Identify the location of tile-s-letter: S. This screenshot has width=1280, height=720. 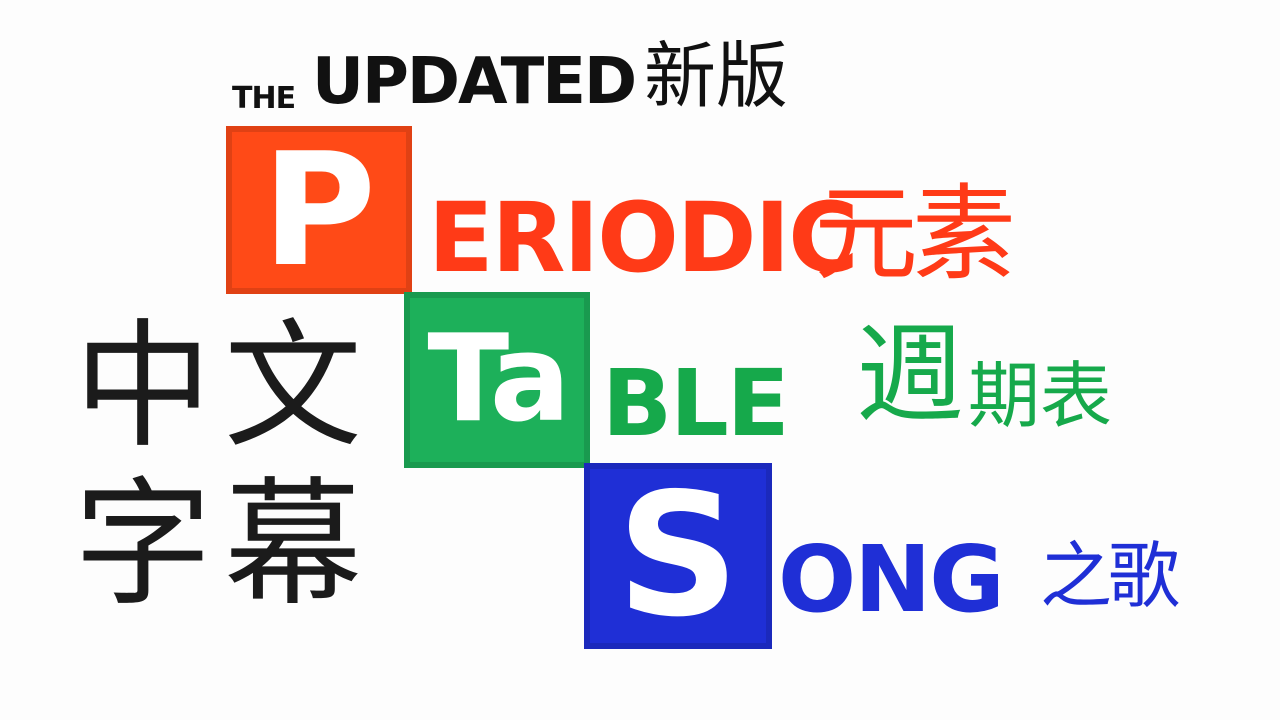
(678, 556).